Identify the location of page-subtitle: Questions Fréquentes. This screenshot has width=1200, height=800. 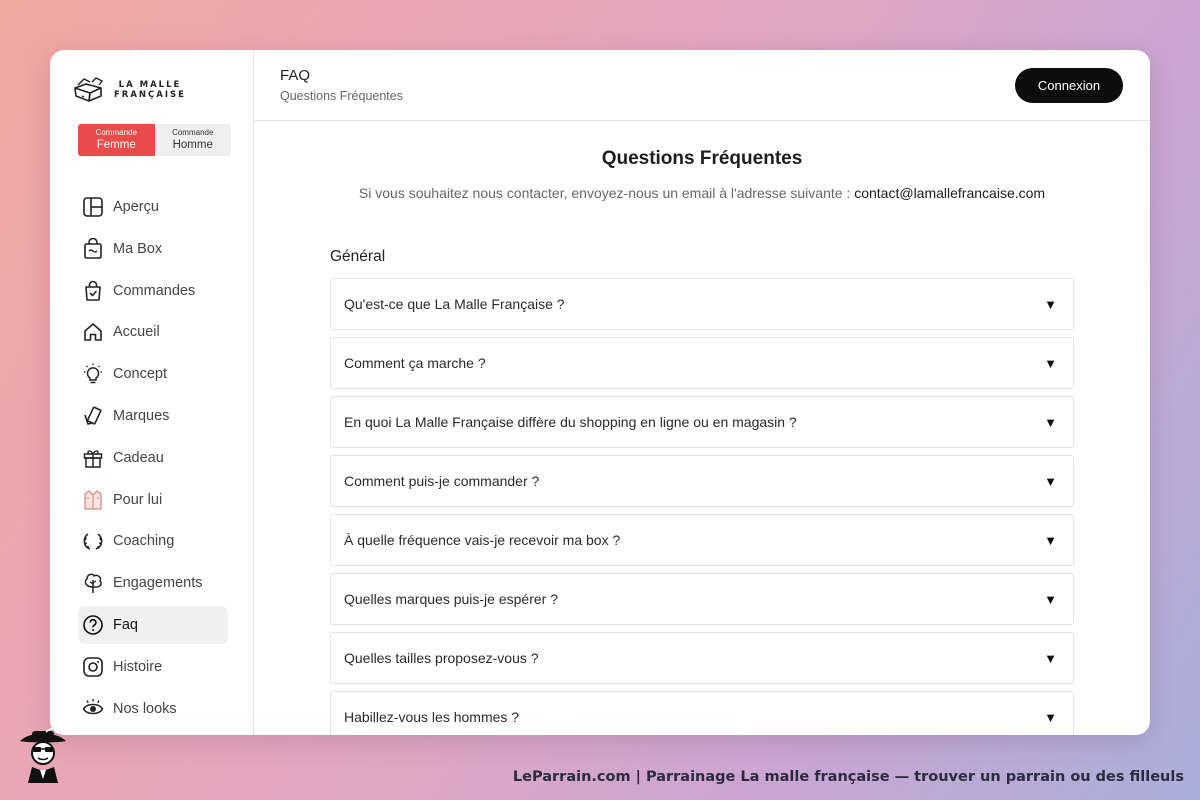
(341, 96).